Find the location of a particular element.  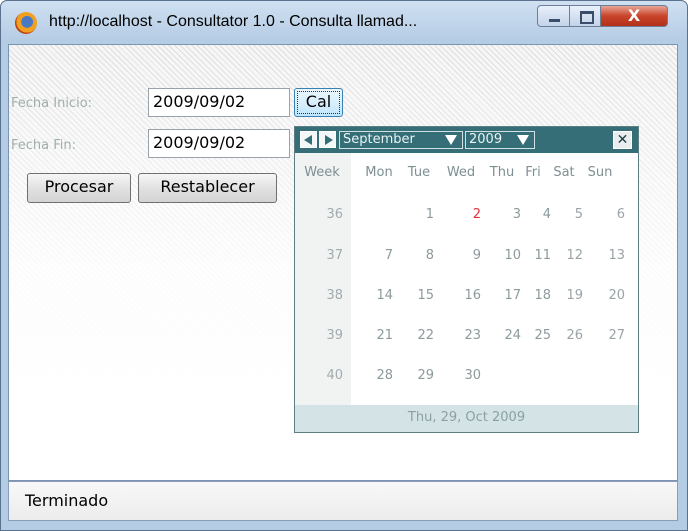

calendar-button: Cal is located at coordinates (318, 102).